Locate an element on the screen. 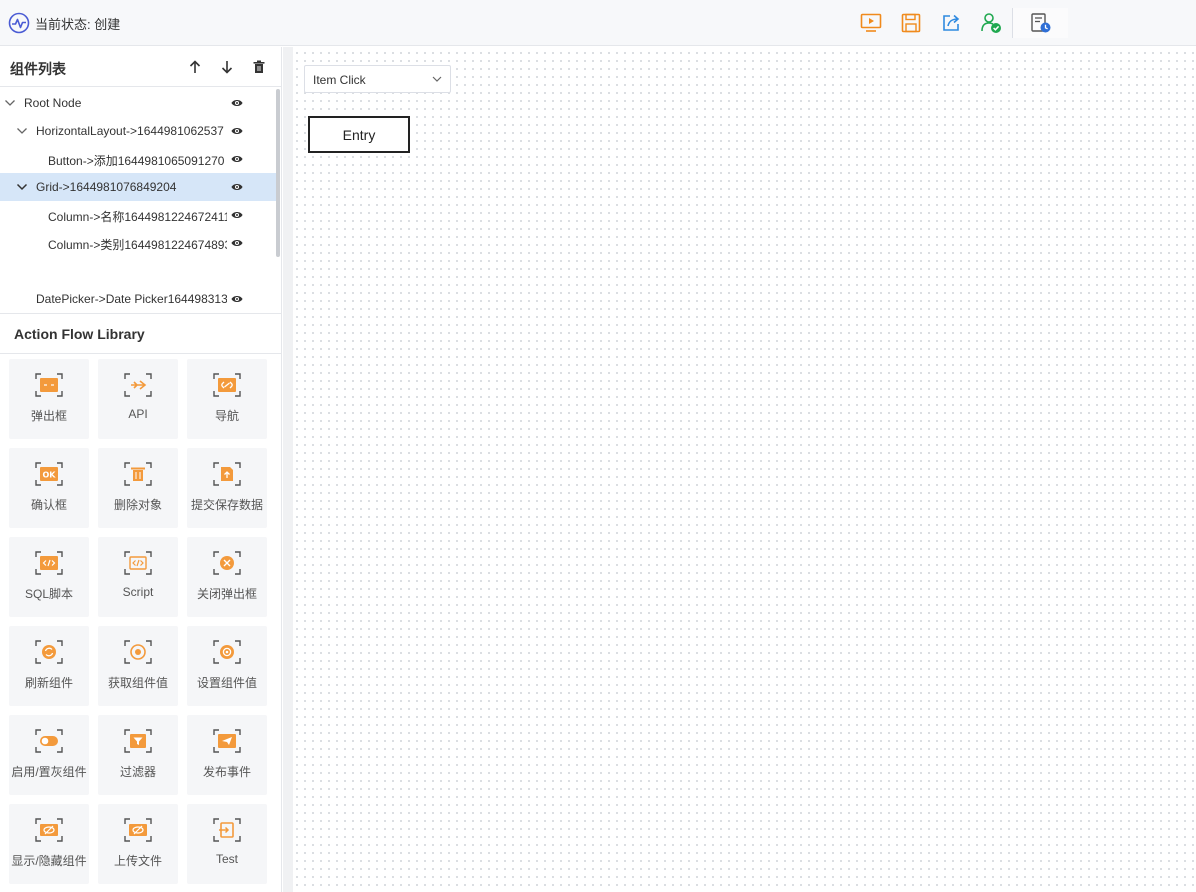 The image size is (1196, 892). tree-node-label: Button->添加1644981065091270 is located at coordinates (136, 161).